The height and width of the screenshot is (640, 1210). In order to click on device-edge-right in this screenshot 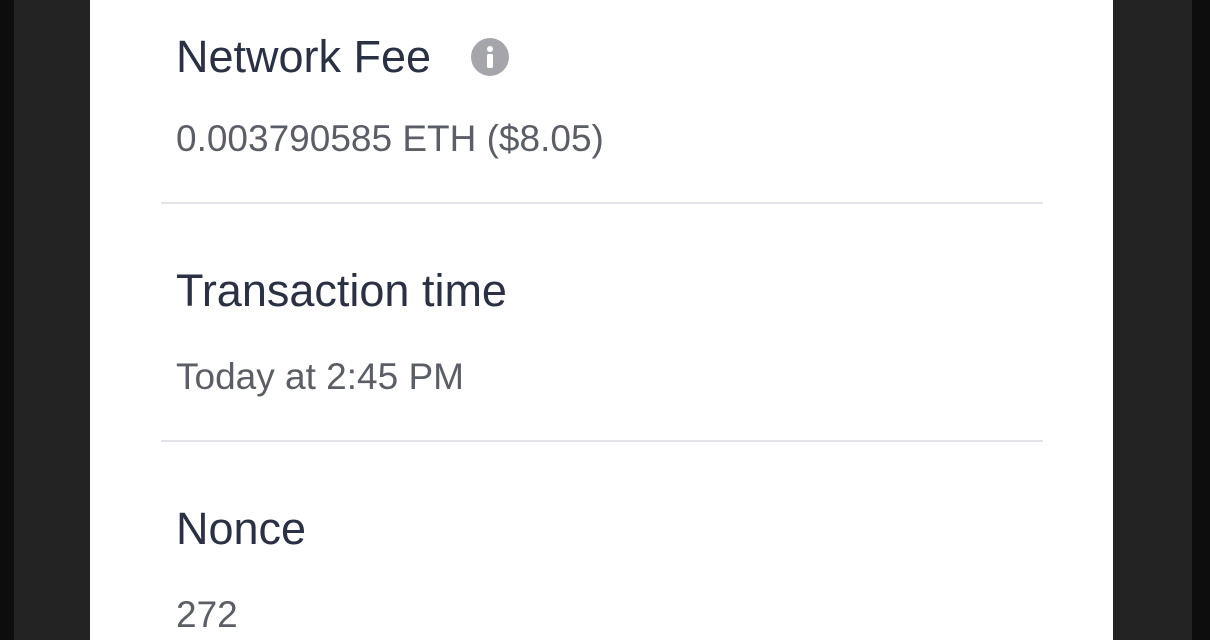, I will do `click(1201, 320)`.